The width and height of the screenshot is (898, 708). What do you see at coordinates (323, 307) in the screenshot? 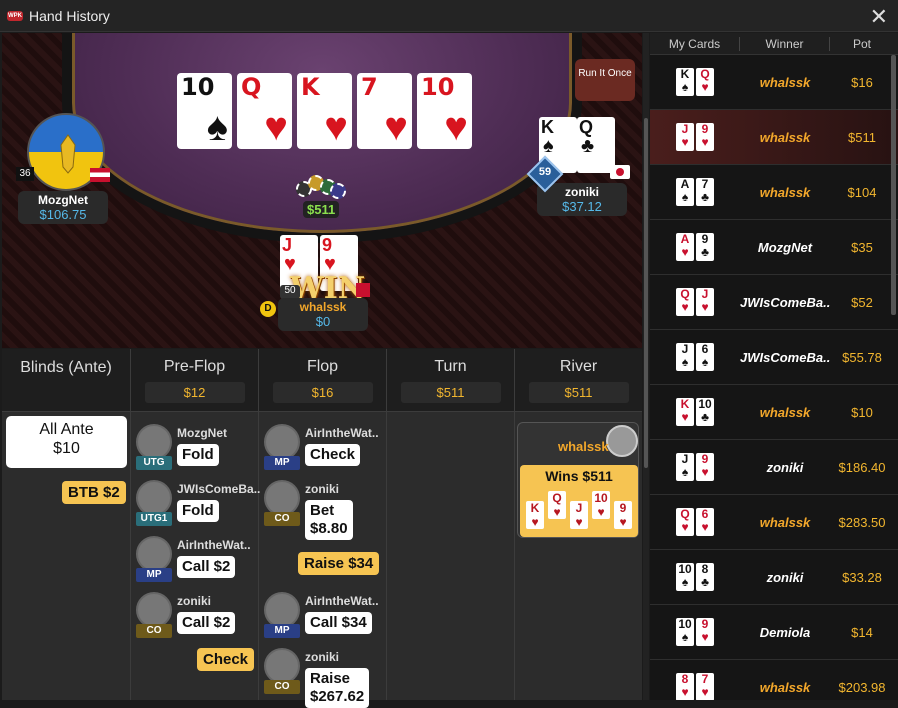
I see `player-name: whalssk` at bounding box center [323, 307].